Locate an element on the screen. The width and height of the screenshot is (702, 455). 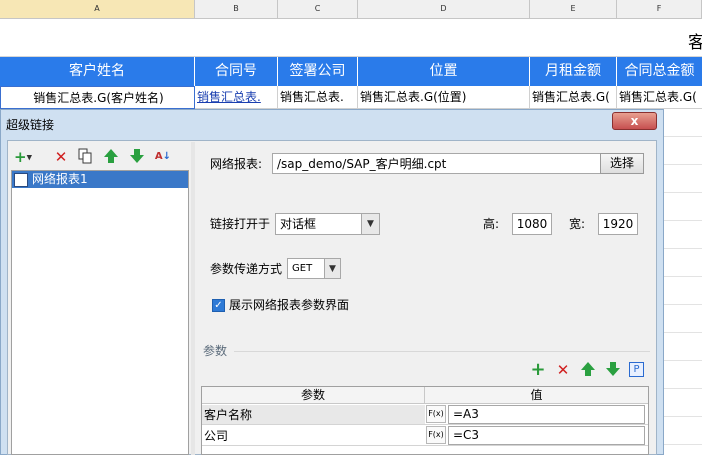
show-params-checkbox: ✓ is located at coordinates (218, 305).